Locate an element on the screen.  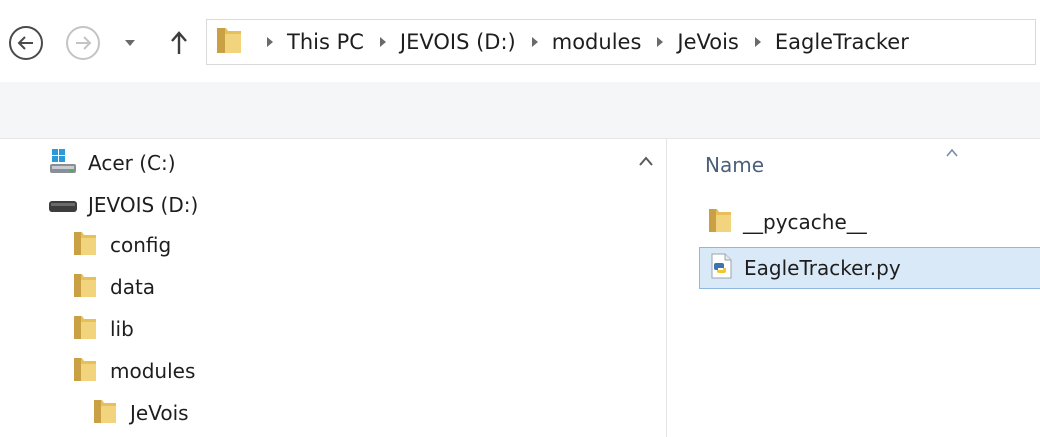
back-button is located at coordinates (26, 43).